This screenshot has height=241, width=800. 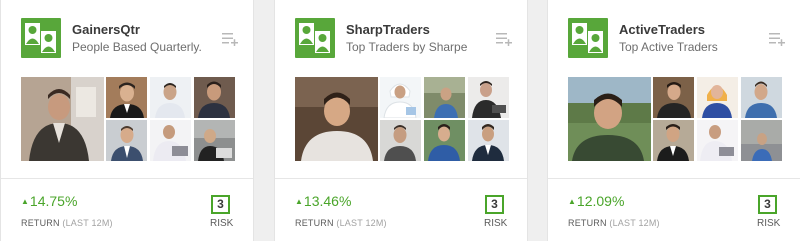 I want to click on portfolio-title: GainersQtr, so click(x=106, y=29).